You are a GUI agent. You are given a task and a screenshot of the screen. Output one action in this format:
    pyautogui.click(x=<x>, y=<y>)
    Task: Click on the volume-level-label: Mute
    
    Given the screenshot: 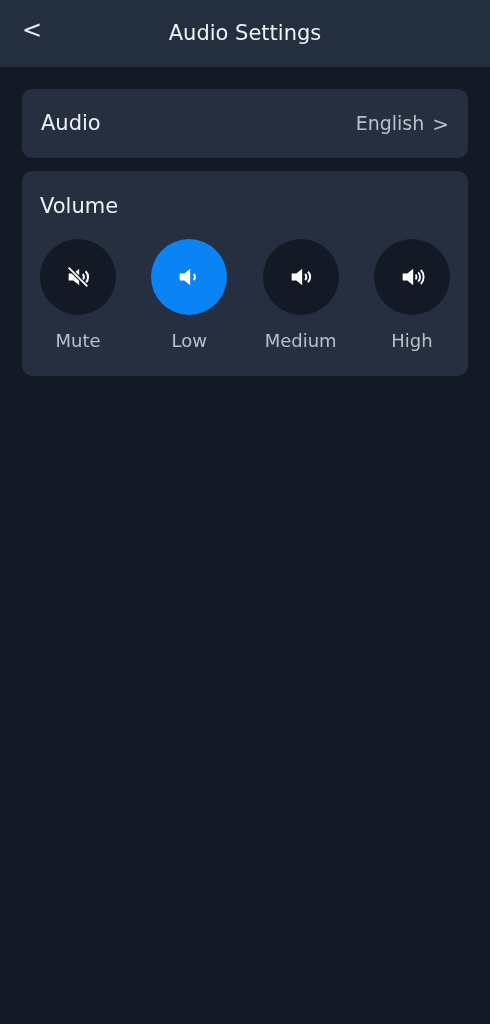 What is the action you would take?
    pyautogui.click(x=78, y=341)
    